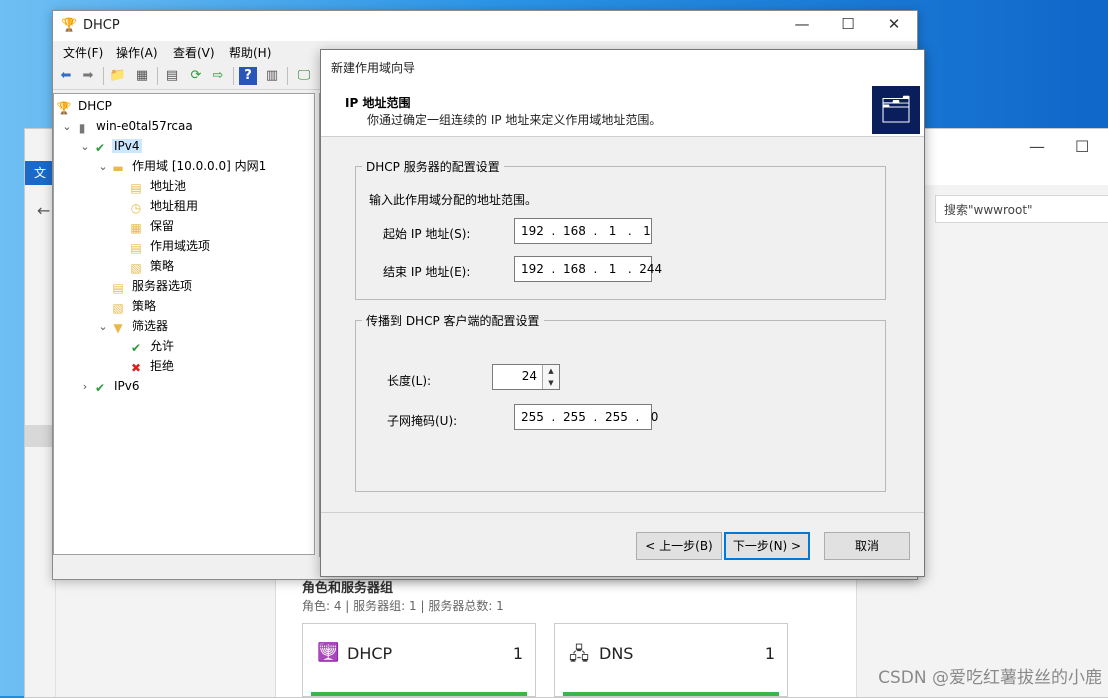 The width and height of the screenshot is (1108, 698). I want to click on group-legend: DHCP 服务器的配置设置, so click(433, 167).